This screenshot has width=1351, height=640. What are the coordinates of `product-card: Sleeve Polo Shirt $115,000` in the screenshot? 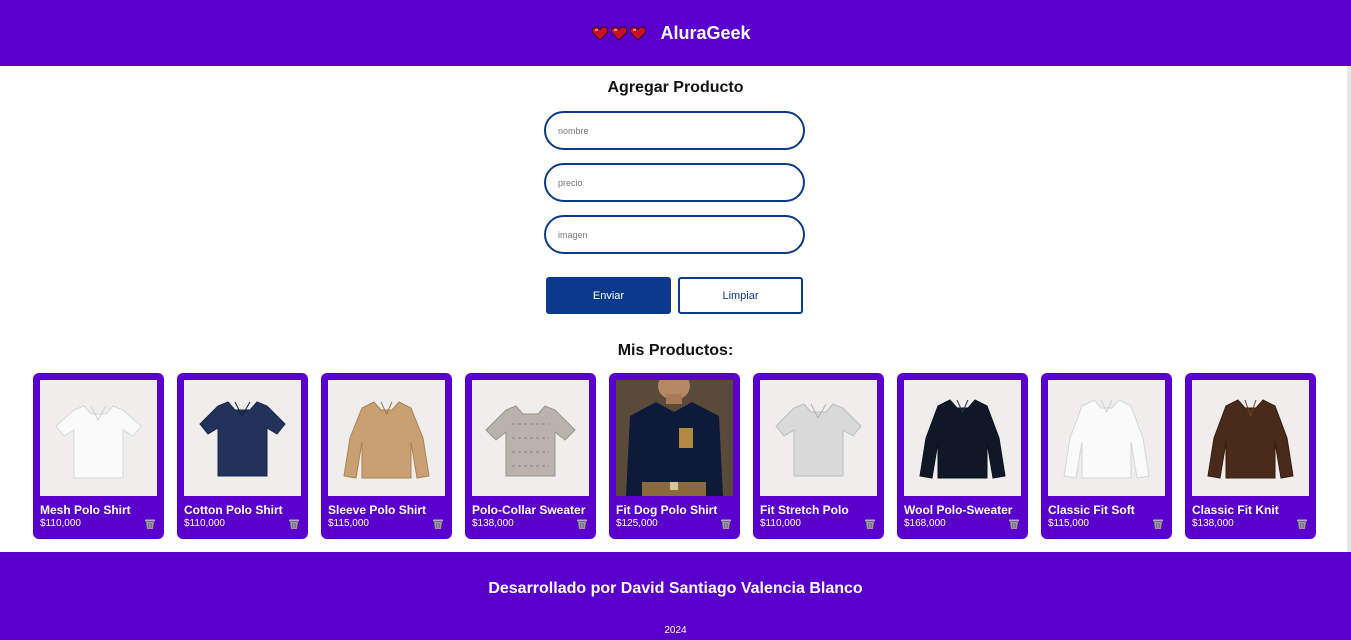 It's located at (386, 456).